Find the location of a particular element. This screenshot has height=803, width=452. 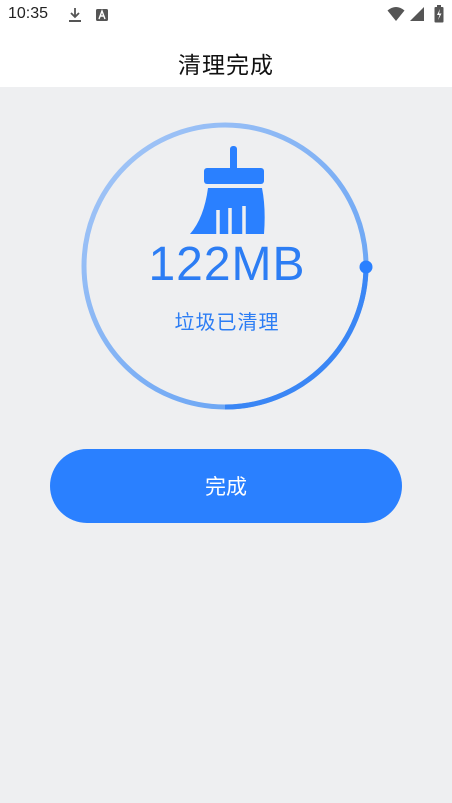

a-badge-icon is located at coordinates (102, 16).